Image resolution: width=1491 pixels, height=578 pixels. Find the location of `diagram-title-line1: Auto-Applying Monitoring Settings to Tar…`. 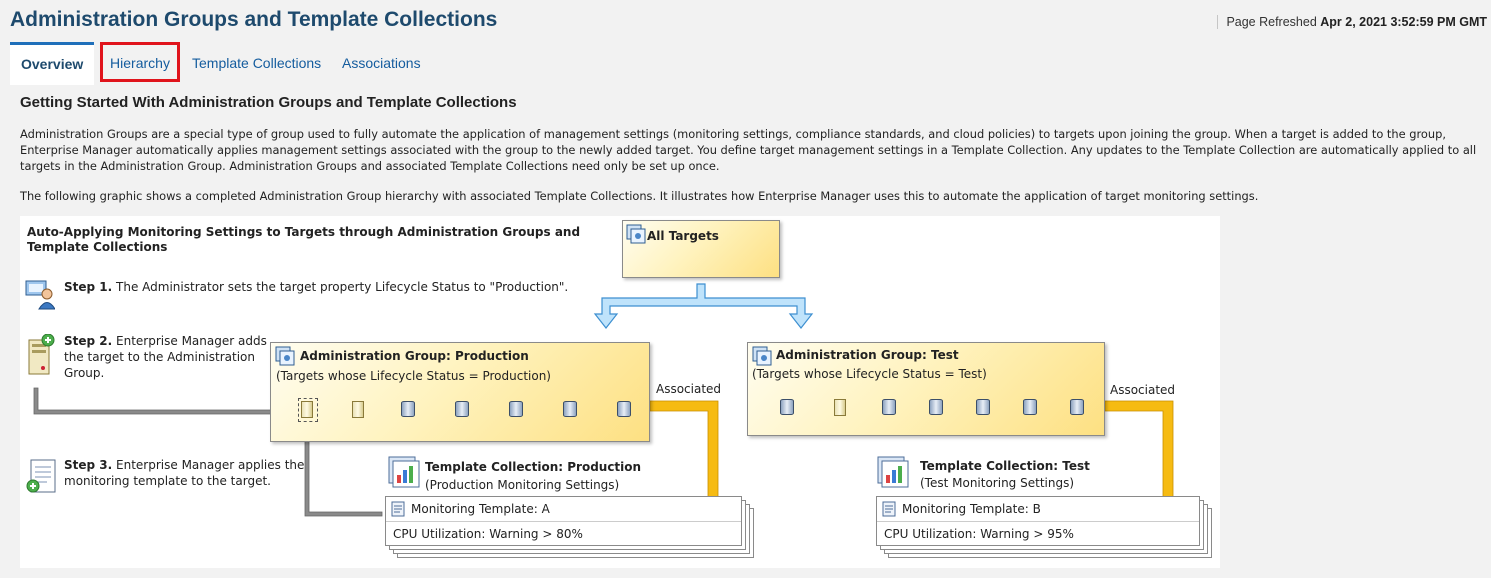

diagram-title-line1: Auto-Applying Monitoring Settings to Tar… is located at coordinates (304, 232).